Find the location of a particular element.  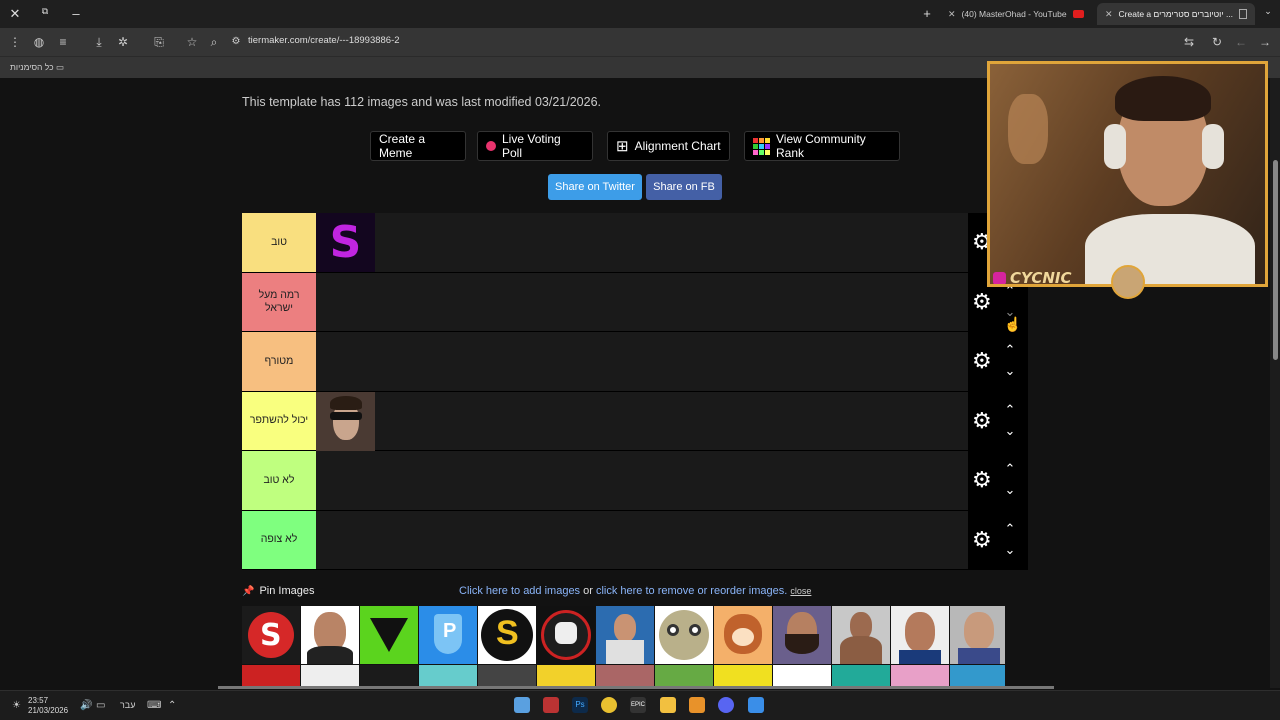

forward-icon: ← is located at coordinates (1241, 42).